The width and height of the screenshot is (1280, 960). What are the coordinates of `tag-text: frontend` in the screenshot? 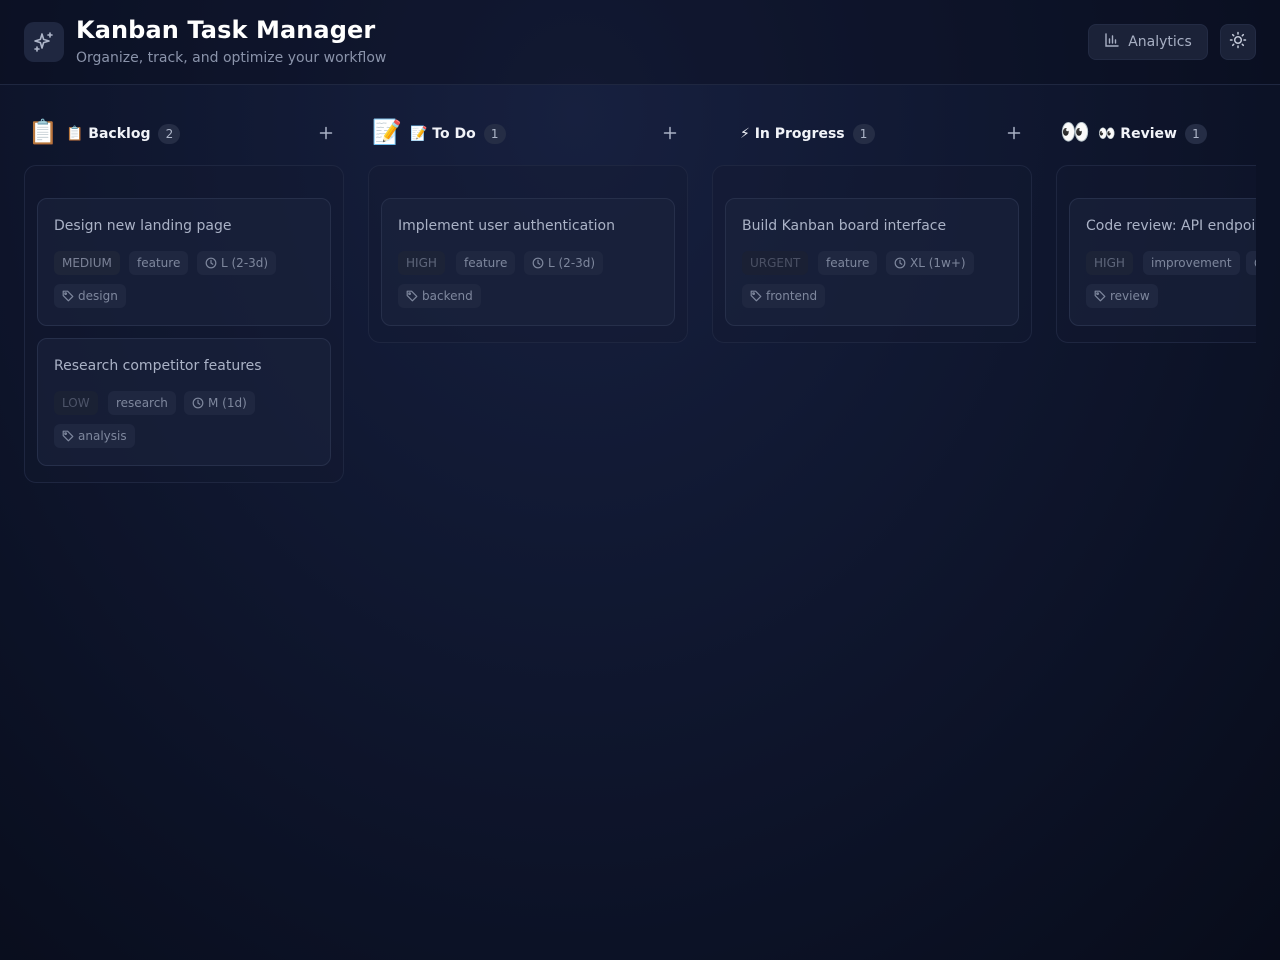 It's located at (792, 296).